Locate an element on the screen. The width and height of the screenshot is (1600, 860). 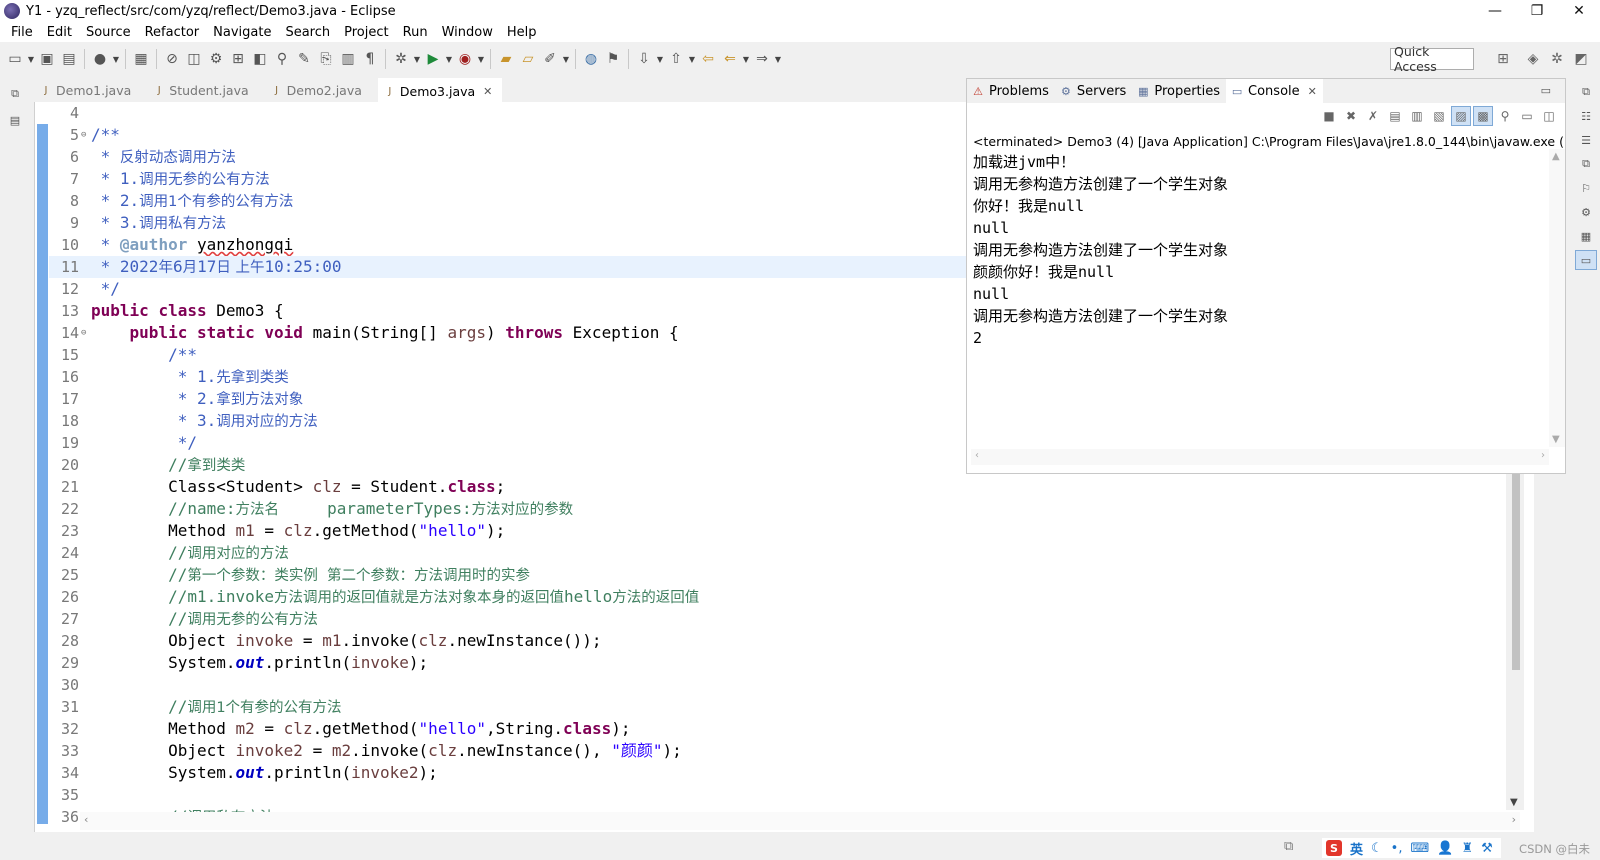
minimize-button: — is located at coordinates (1495, 11).